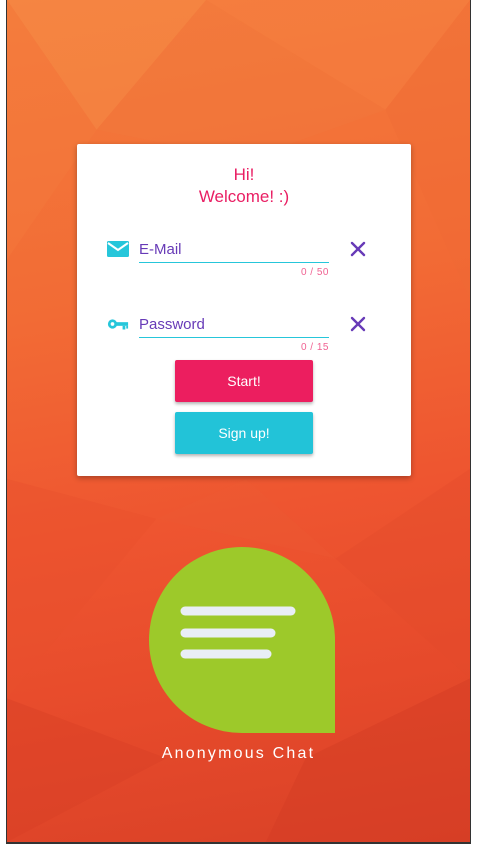  Describe the element at coordinates (118, 249) in the screenshot. I see `envelope-icon` at that location.